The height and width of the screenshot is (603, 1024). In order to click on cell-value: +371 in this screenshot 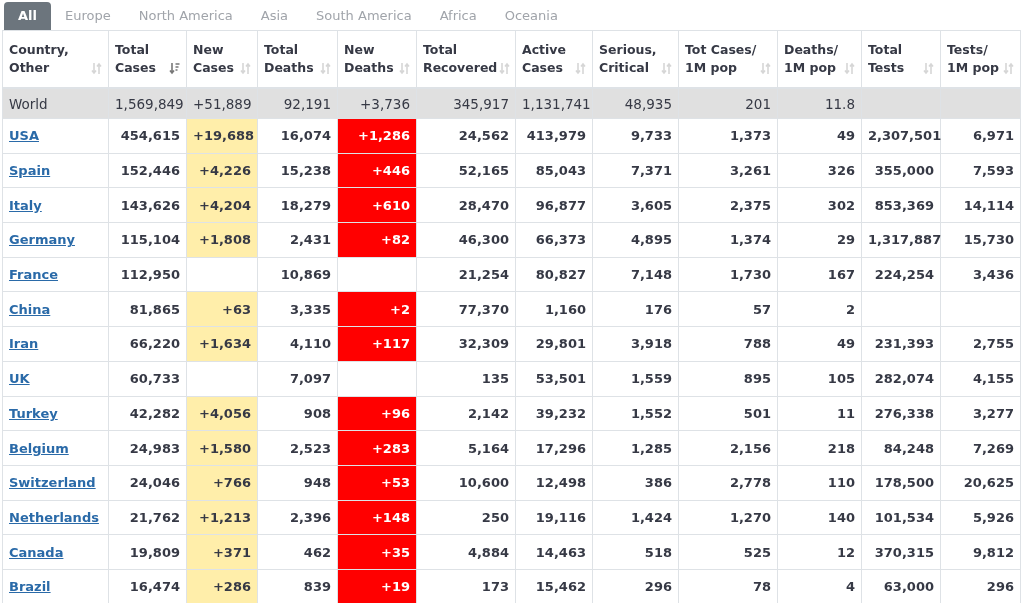, I will do `click(231, 552)`.